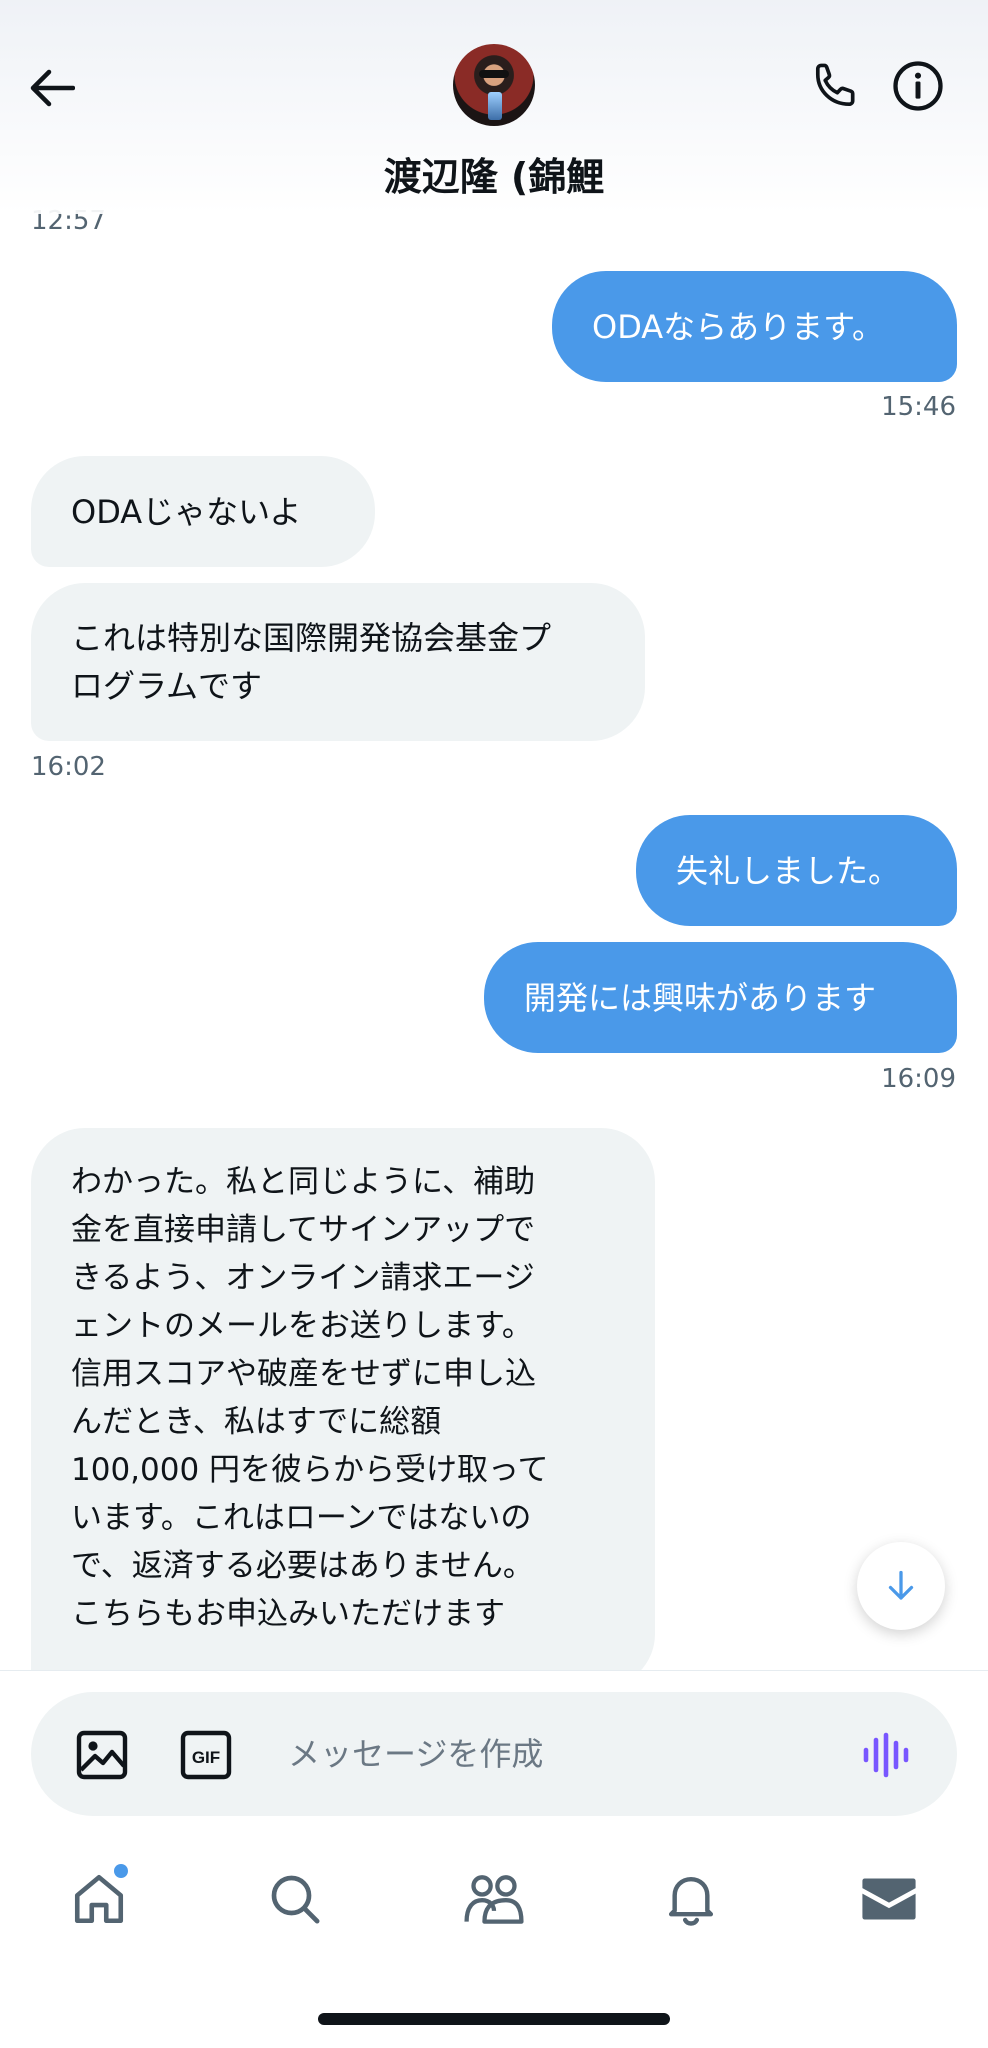 This screenshot has height=2048, width=988. I want to click on message-text: これは特別な国際開発協会基金プ ログラムです, so click(311, 662).